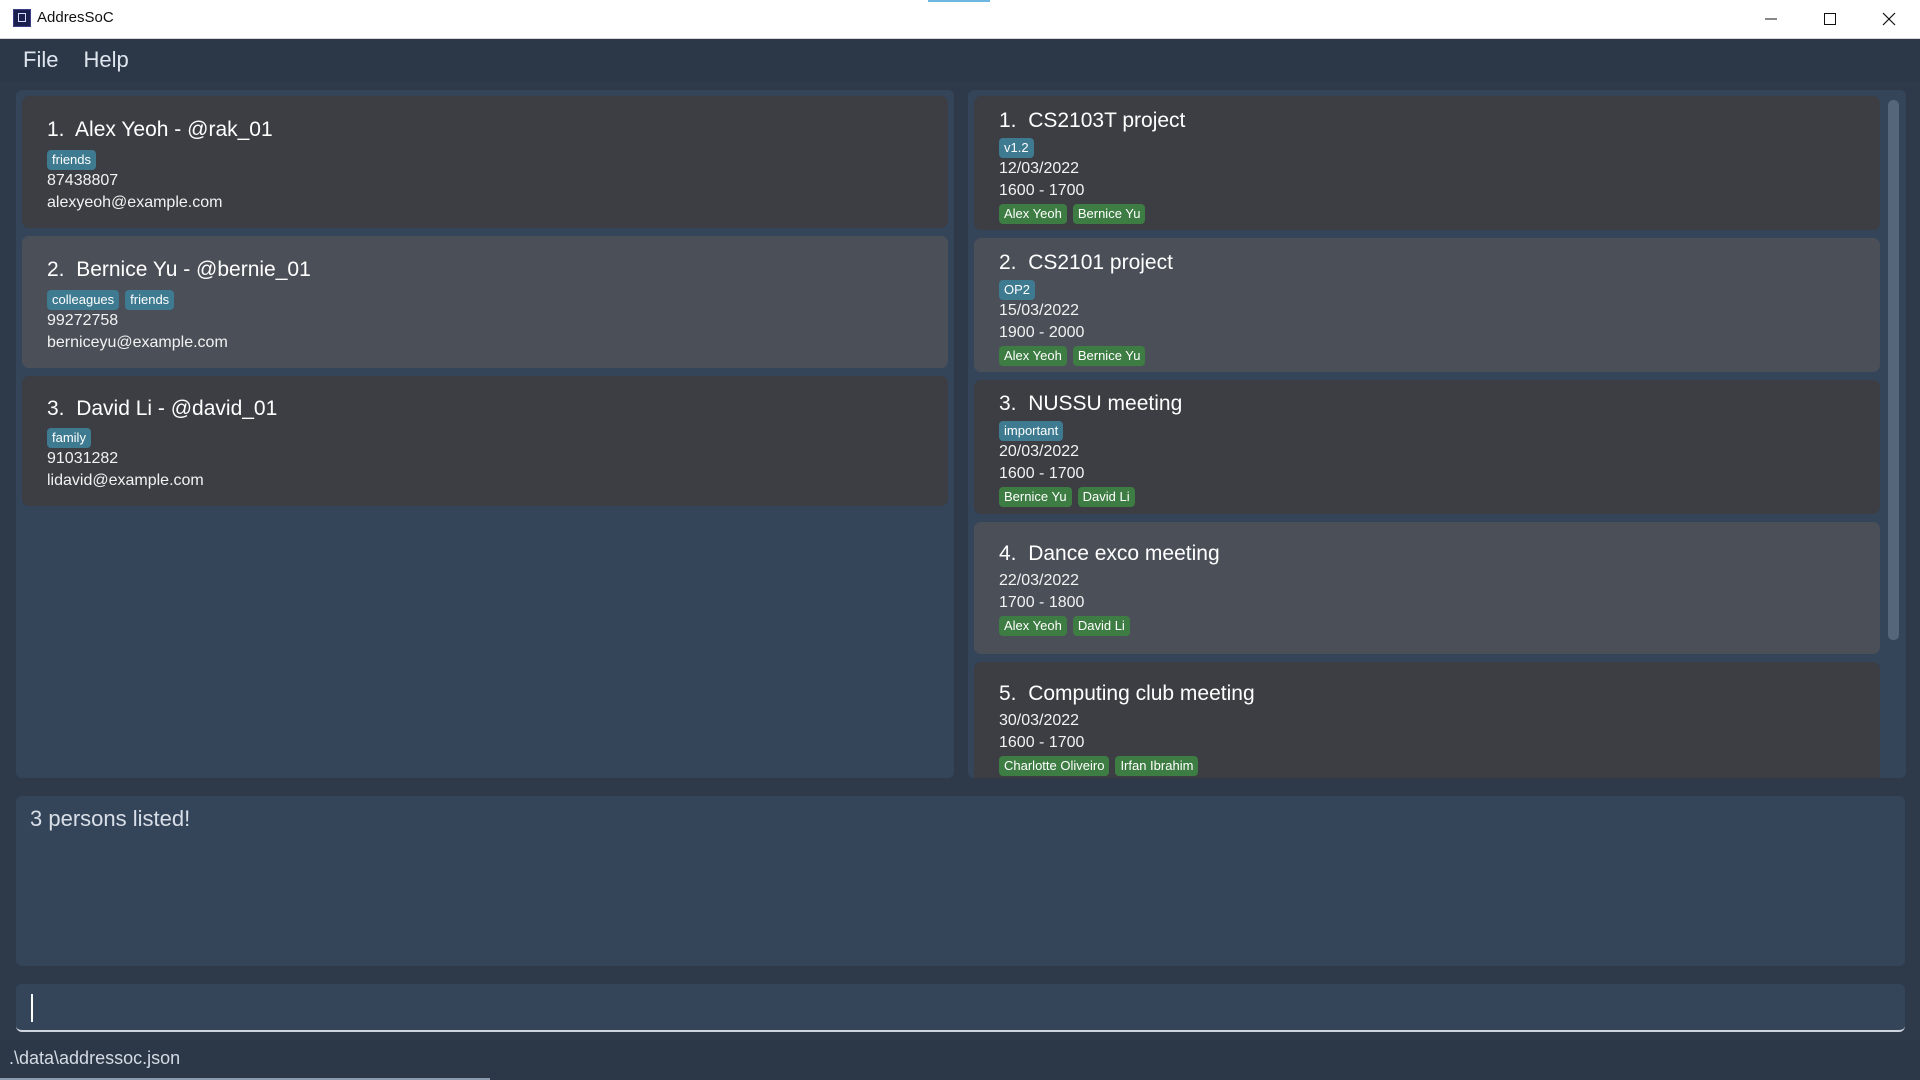 This screenshot has width=1920, height=1080. What do you see at coordinates (1105, 403) in the screenshot?
I see `event-name: NUSSU meeting` at bounding box center [1105, 403].